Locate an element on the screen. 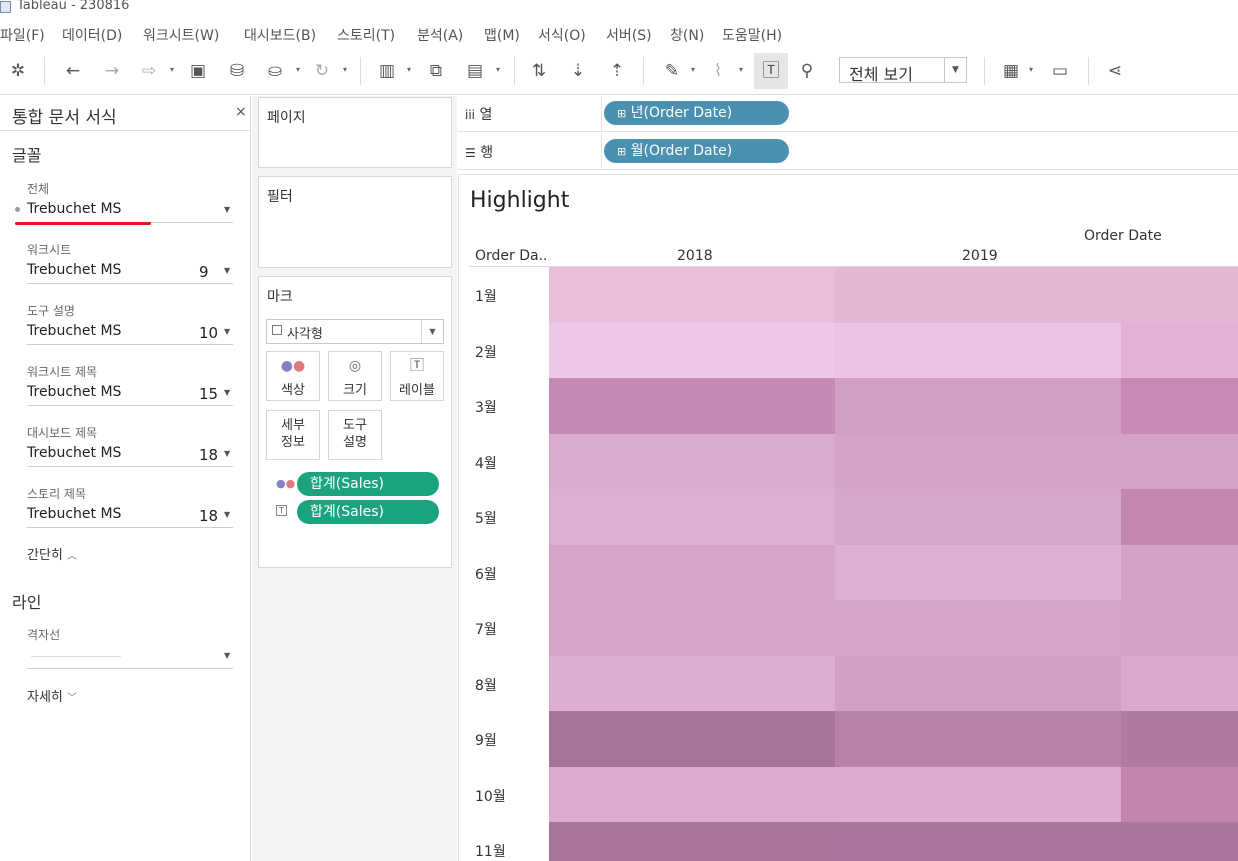 The width and height of the screenshot is (1238, 861). new-worksheet-dropdown-icon: ▾ is located at coordinates (411, 70).